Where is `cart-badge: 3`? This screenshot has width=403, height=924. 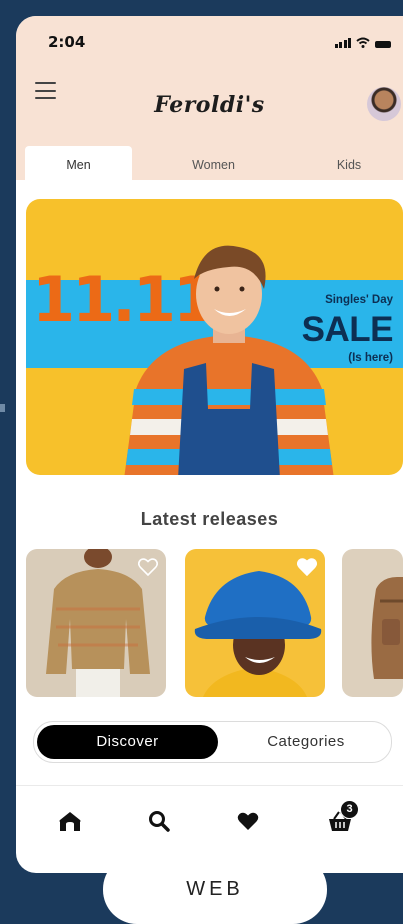 cart-badge: 3 is located at coordinates (349, 809).